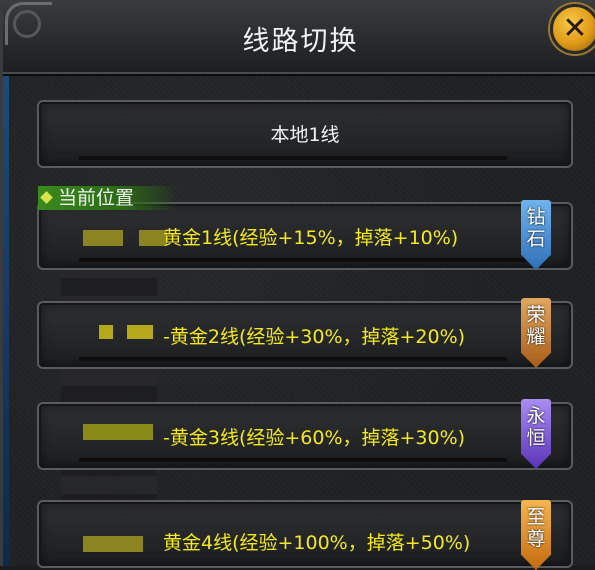 Image resolution: width=595 pixels, height=570 pixels. Describe the element at coordinates (314, 337) in the screenshot. I see `line-label: -黄金2线(经验+30%，掉落+20%)` at that location.